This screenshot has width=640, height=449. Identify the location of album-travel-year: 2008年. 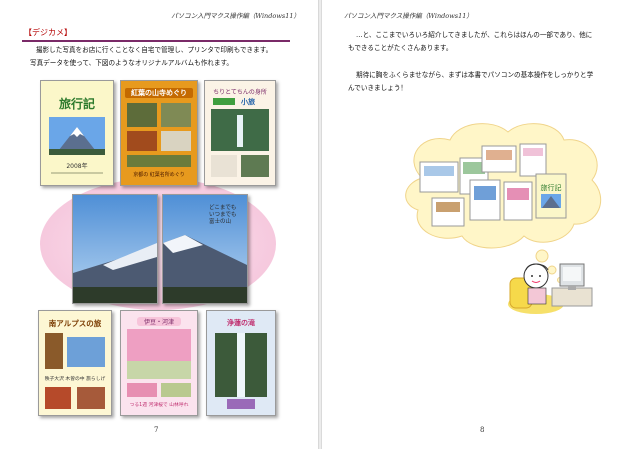
(77, 166).